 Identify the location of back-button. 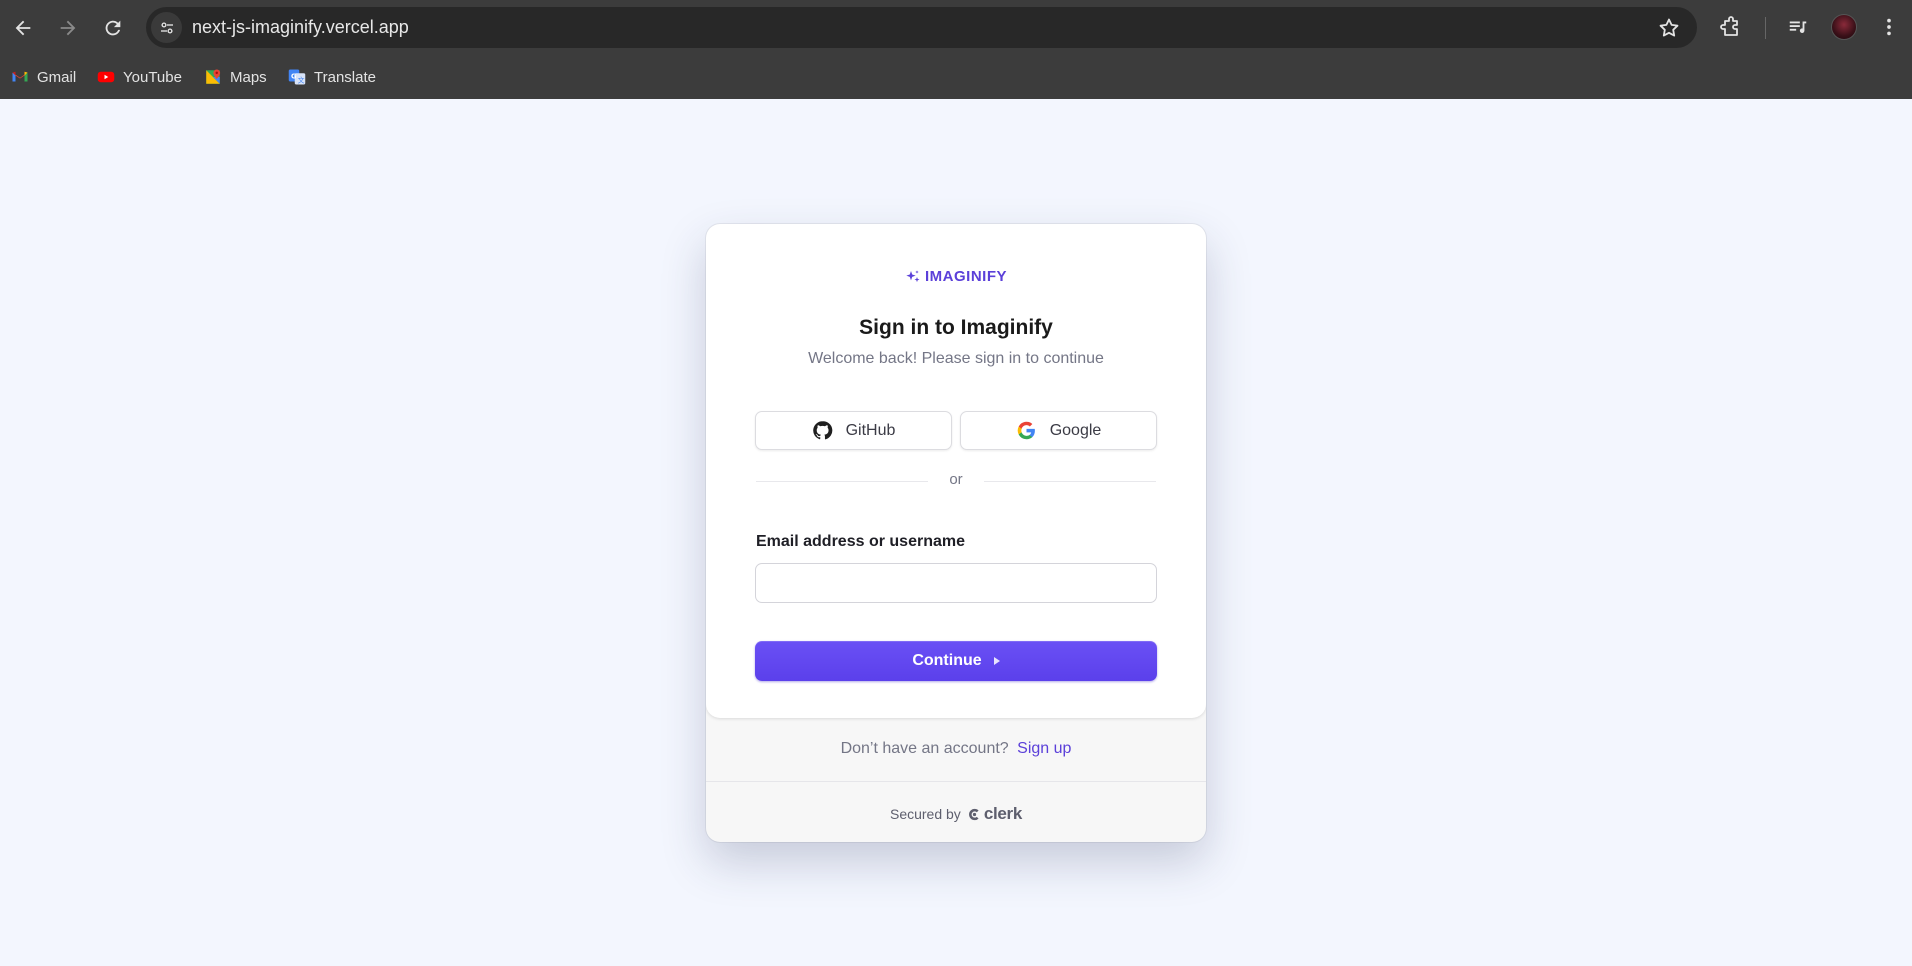
(23, 28).